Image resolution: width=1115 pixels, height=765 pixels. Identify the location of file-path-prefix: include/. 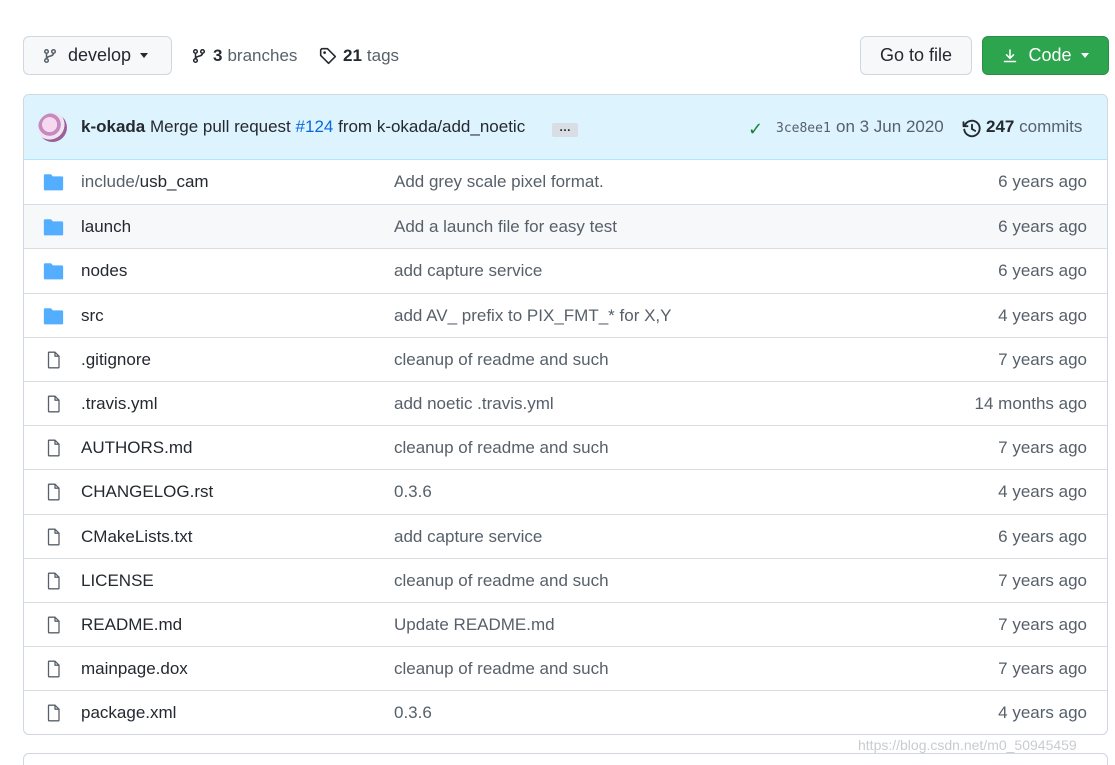
(110, 181).